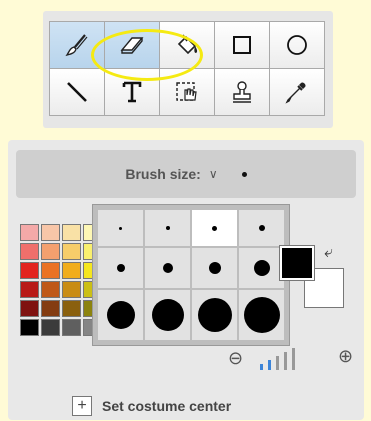 The image size is (371, 421). I want to click on ellipse-icon, so click(297, 45).